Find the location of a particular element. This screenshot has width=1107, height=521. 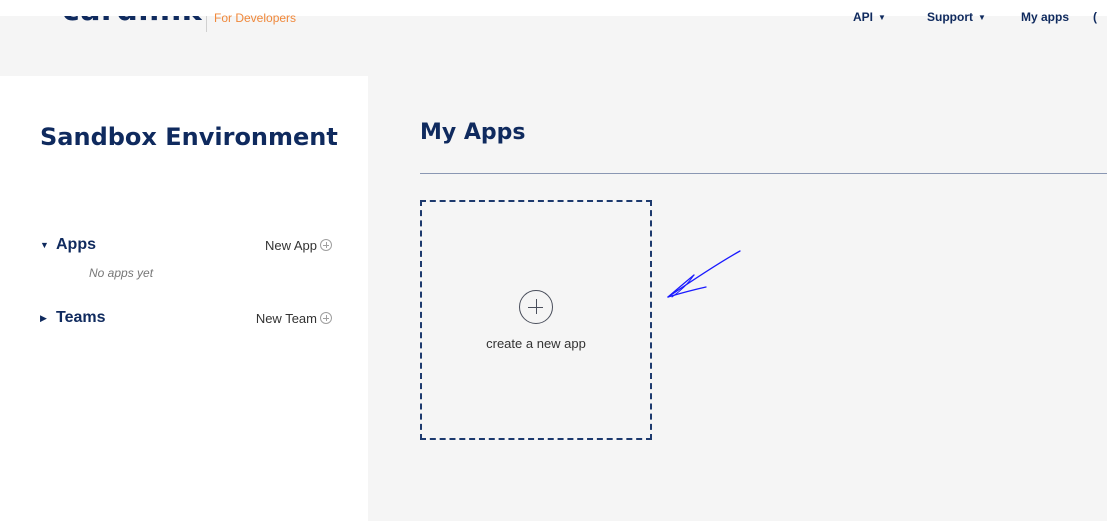

apps-toggle: ▼ Apps is located at coordinates (68, 245).